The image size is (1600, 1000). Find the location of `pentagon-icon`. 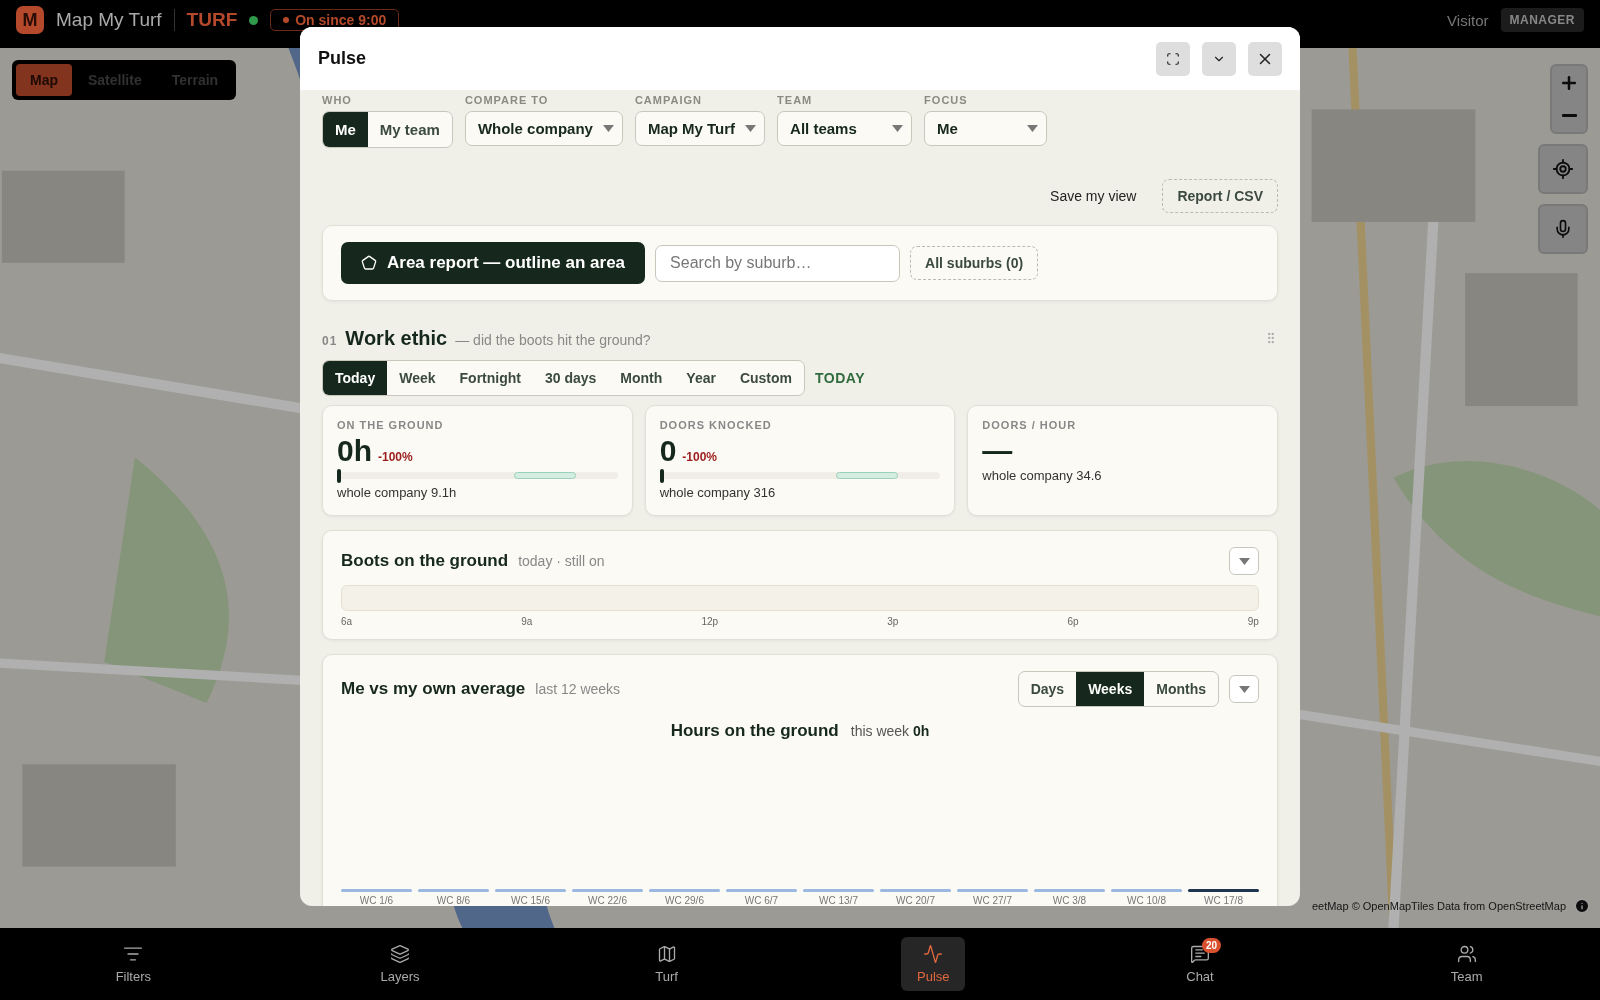

pentagon-icon is located at coordinates (369, 263).